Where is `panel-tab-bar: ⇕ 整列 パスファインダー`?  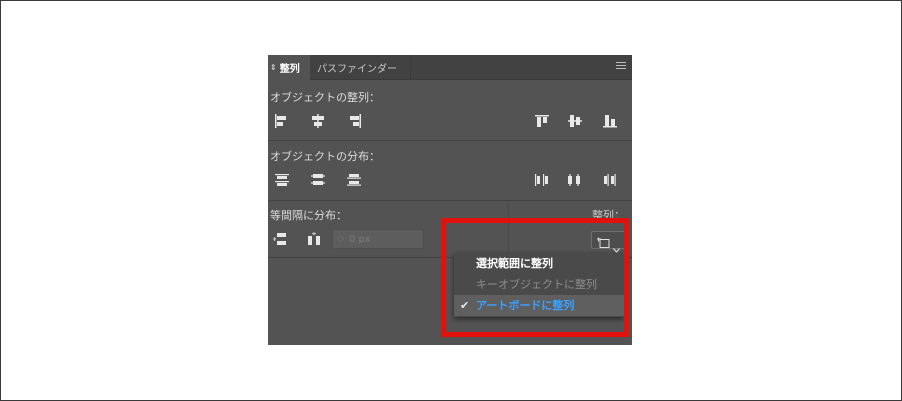 panel-tab-bar: ⇕ 整列 パスファインダー is located at coordinates (450, 67).